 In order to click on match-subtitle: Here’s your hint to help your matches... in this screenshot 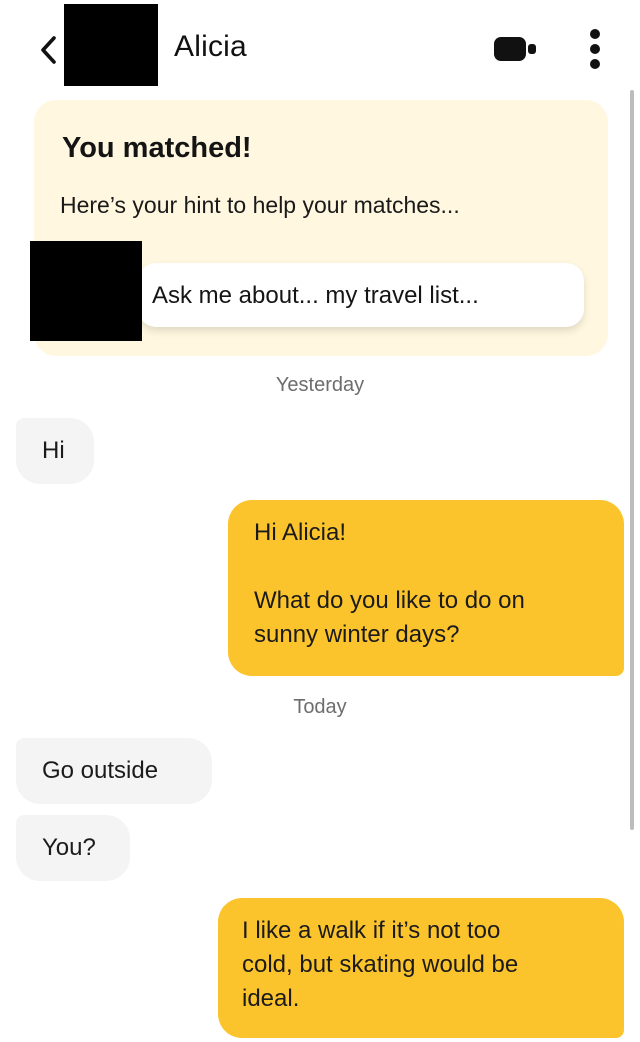, I will do `click(260, 205)`.